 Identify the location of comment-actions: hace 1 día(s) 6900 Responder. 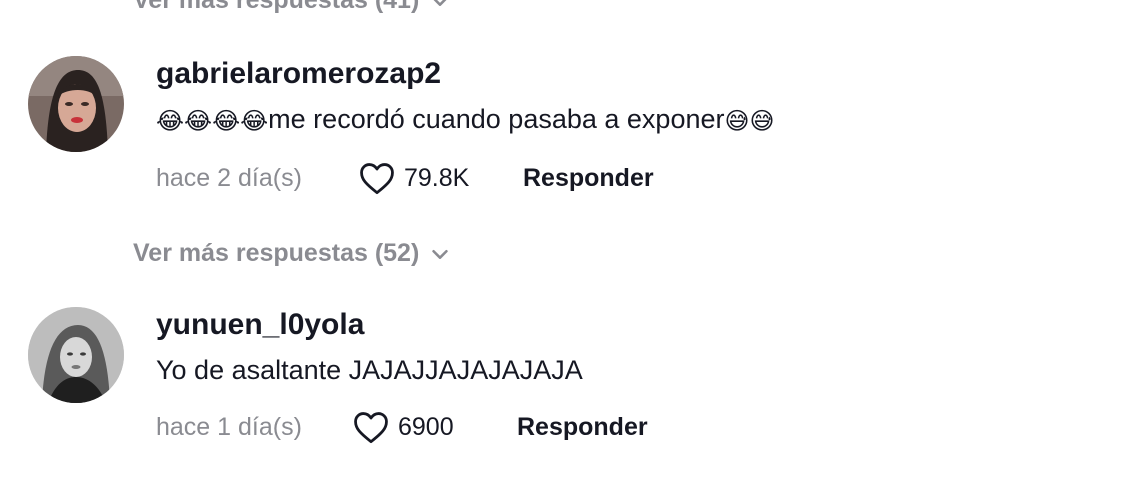
(626, 427).